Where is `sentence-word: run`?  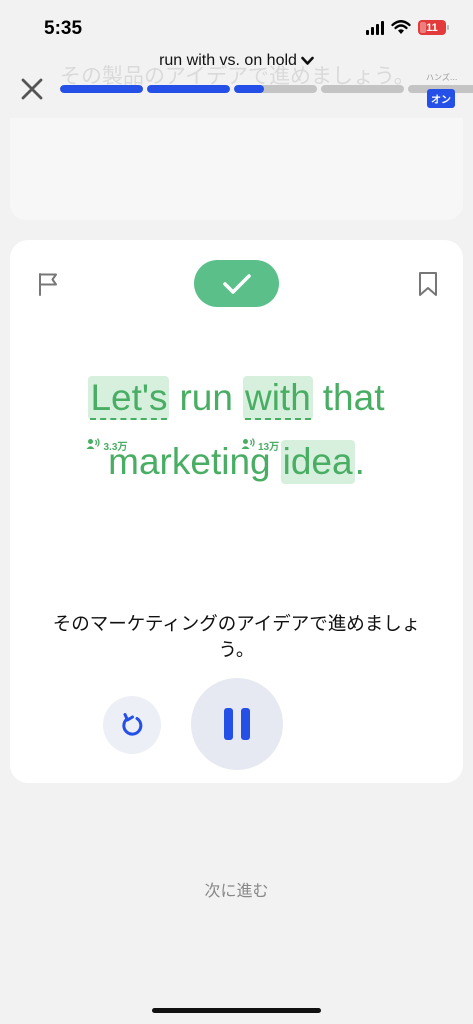
sentence-word: run is located at coordinates (205, 398).